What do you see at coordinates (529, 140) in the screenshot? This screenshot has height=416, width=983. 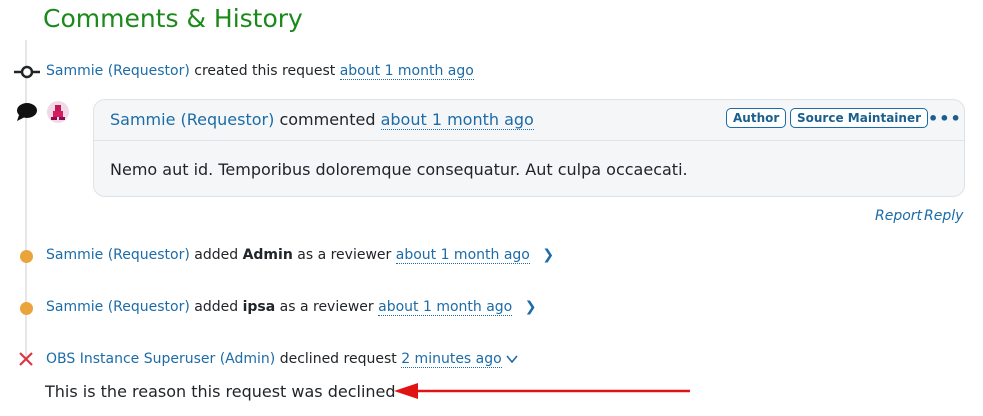 I see `divider` at bounding box center [529, 140].